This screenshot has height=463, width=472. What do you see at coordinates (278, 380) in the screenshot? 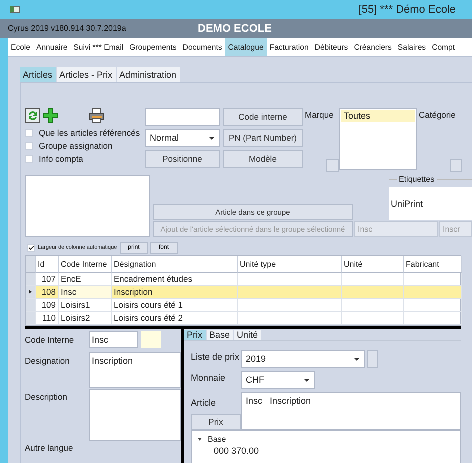
I see `currency-dropdown: CHF` at bounding box center [278, 380].